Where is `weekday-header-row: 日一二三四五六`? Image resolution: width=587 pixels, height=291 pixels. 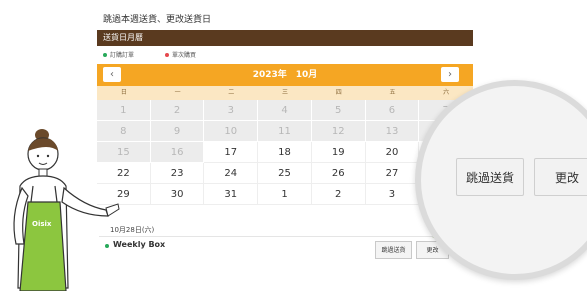
weekday-header-row: 日一二三四五六 is located at coordinates (285, 93).